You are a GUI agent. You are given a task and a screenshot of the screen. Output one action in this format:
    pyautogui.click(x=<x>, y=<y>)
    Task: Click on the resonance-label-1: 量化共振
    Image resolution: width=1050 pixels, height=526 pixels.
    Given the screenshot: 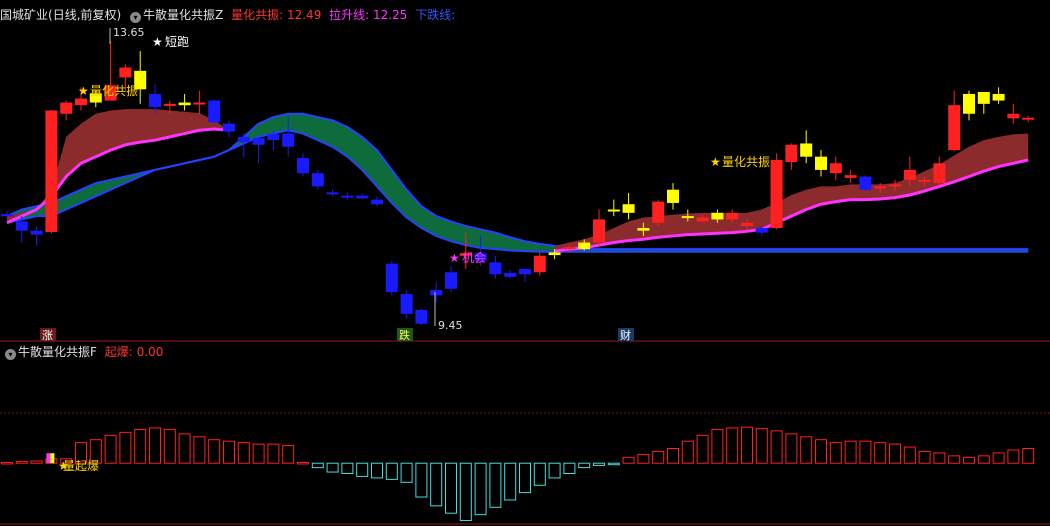 What is the action you would take?
    pyautogui.click(x=114, y=91)
    